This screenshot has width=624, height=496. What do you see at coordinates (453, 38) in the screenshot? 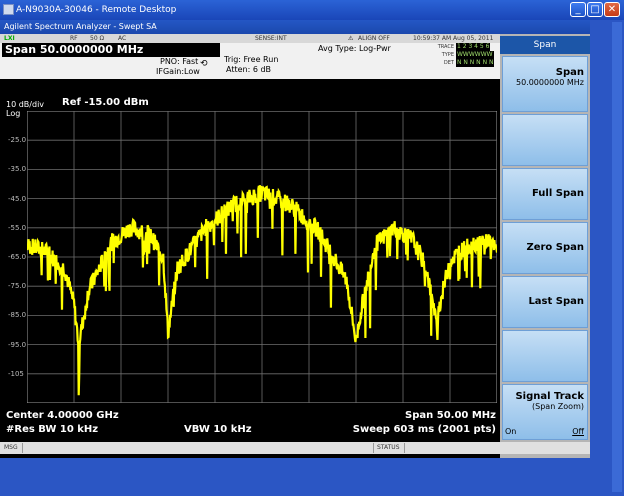
I see `datetime: 10:59:37 AM Aug 05, 2011` at bounding box center [453, 38].